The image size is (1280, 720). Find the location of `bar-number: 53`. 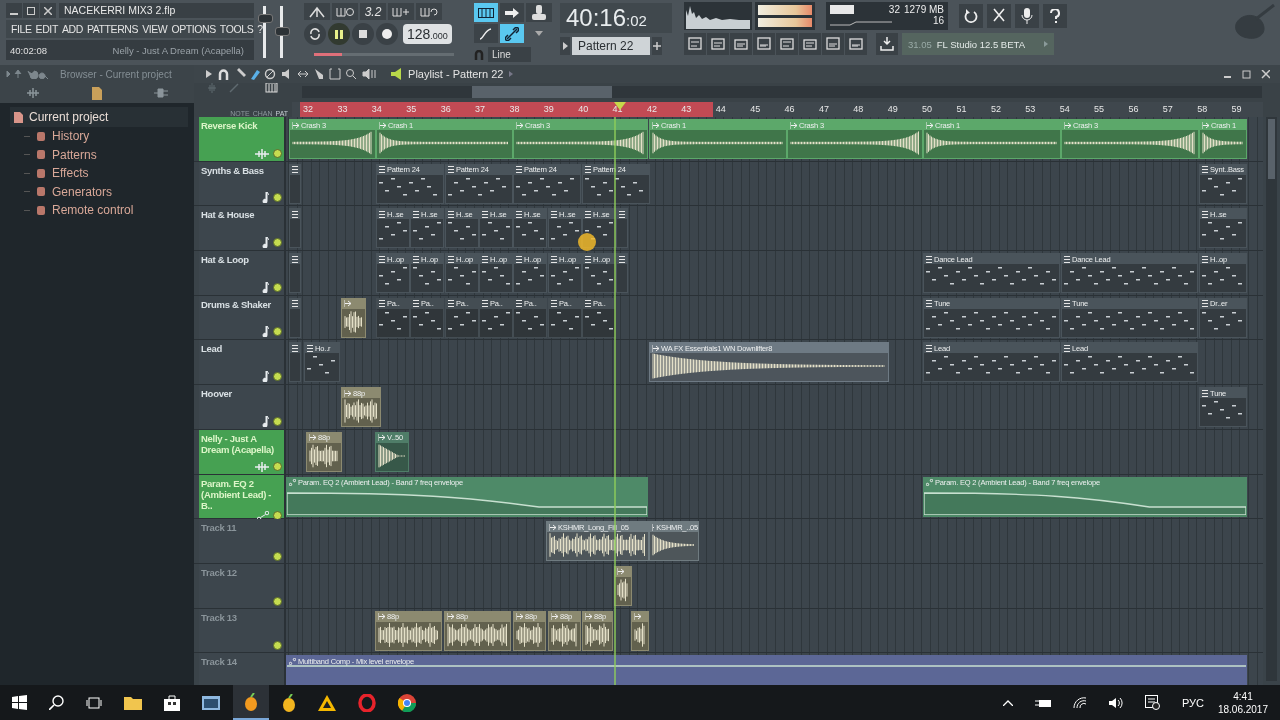

bar-number: 53 is located at coordinates (1030, 109).